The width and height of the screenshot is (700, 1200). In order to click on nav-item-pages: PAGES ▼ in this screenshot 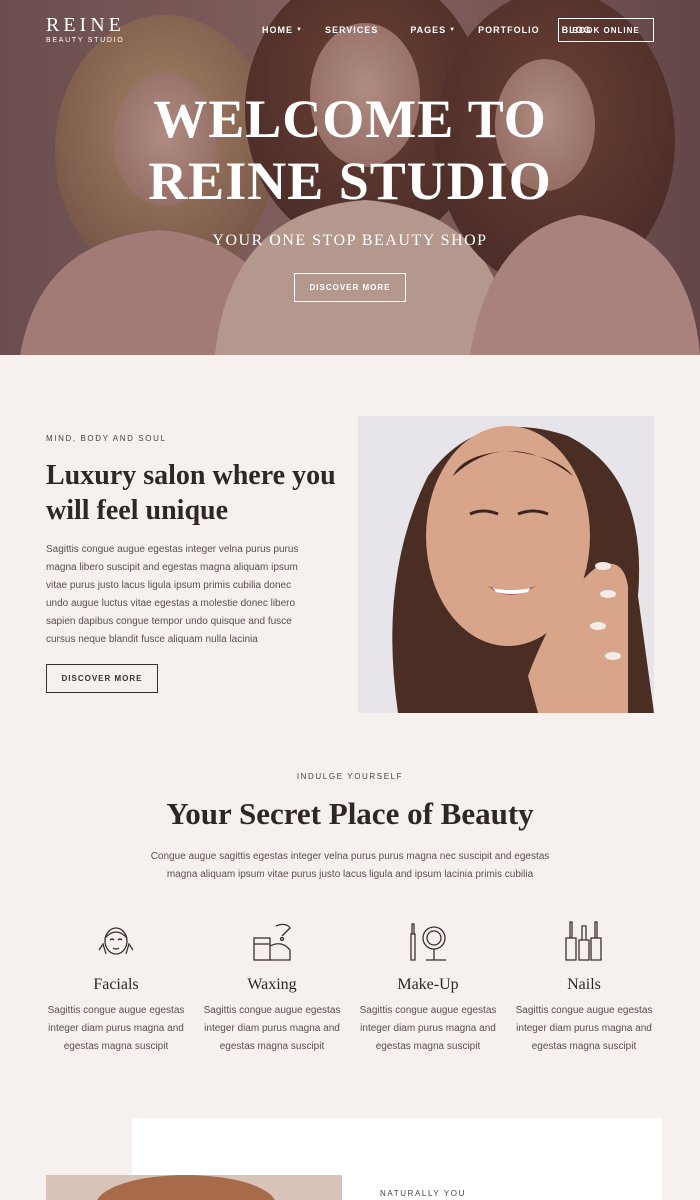, I will do `click(433, 30)`.